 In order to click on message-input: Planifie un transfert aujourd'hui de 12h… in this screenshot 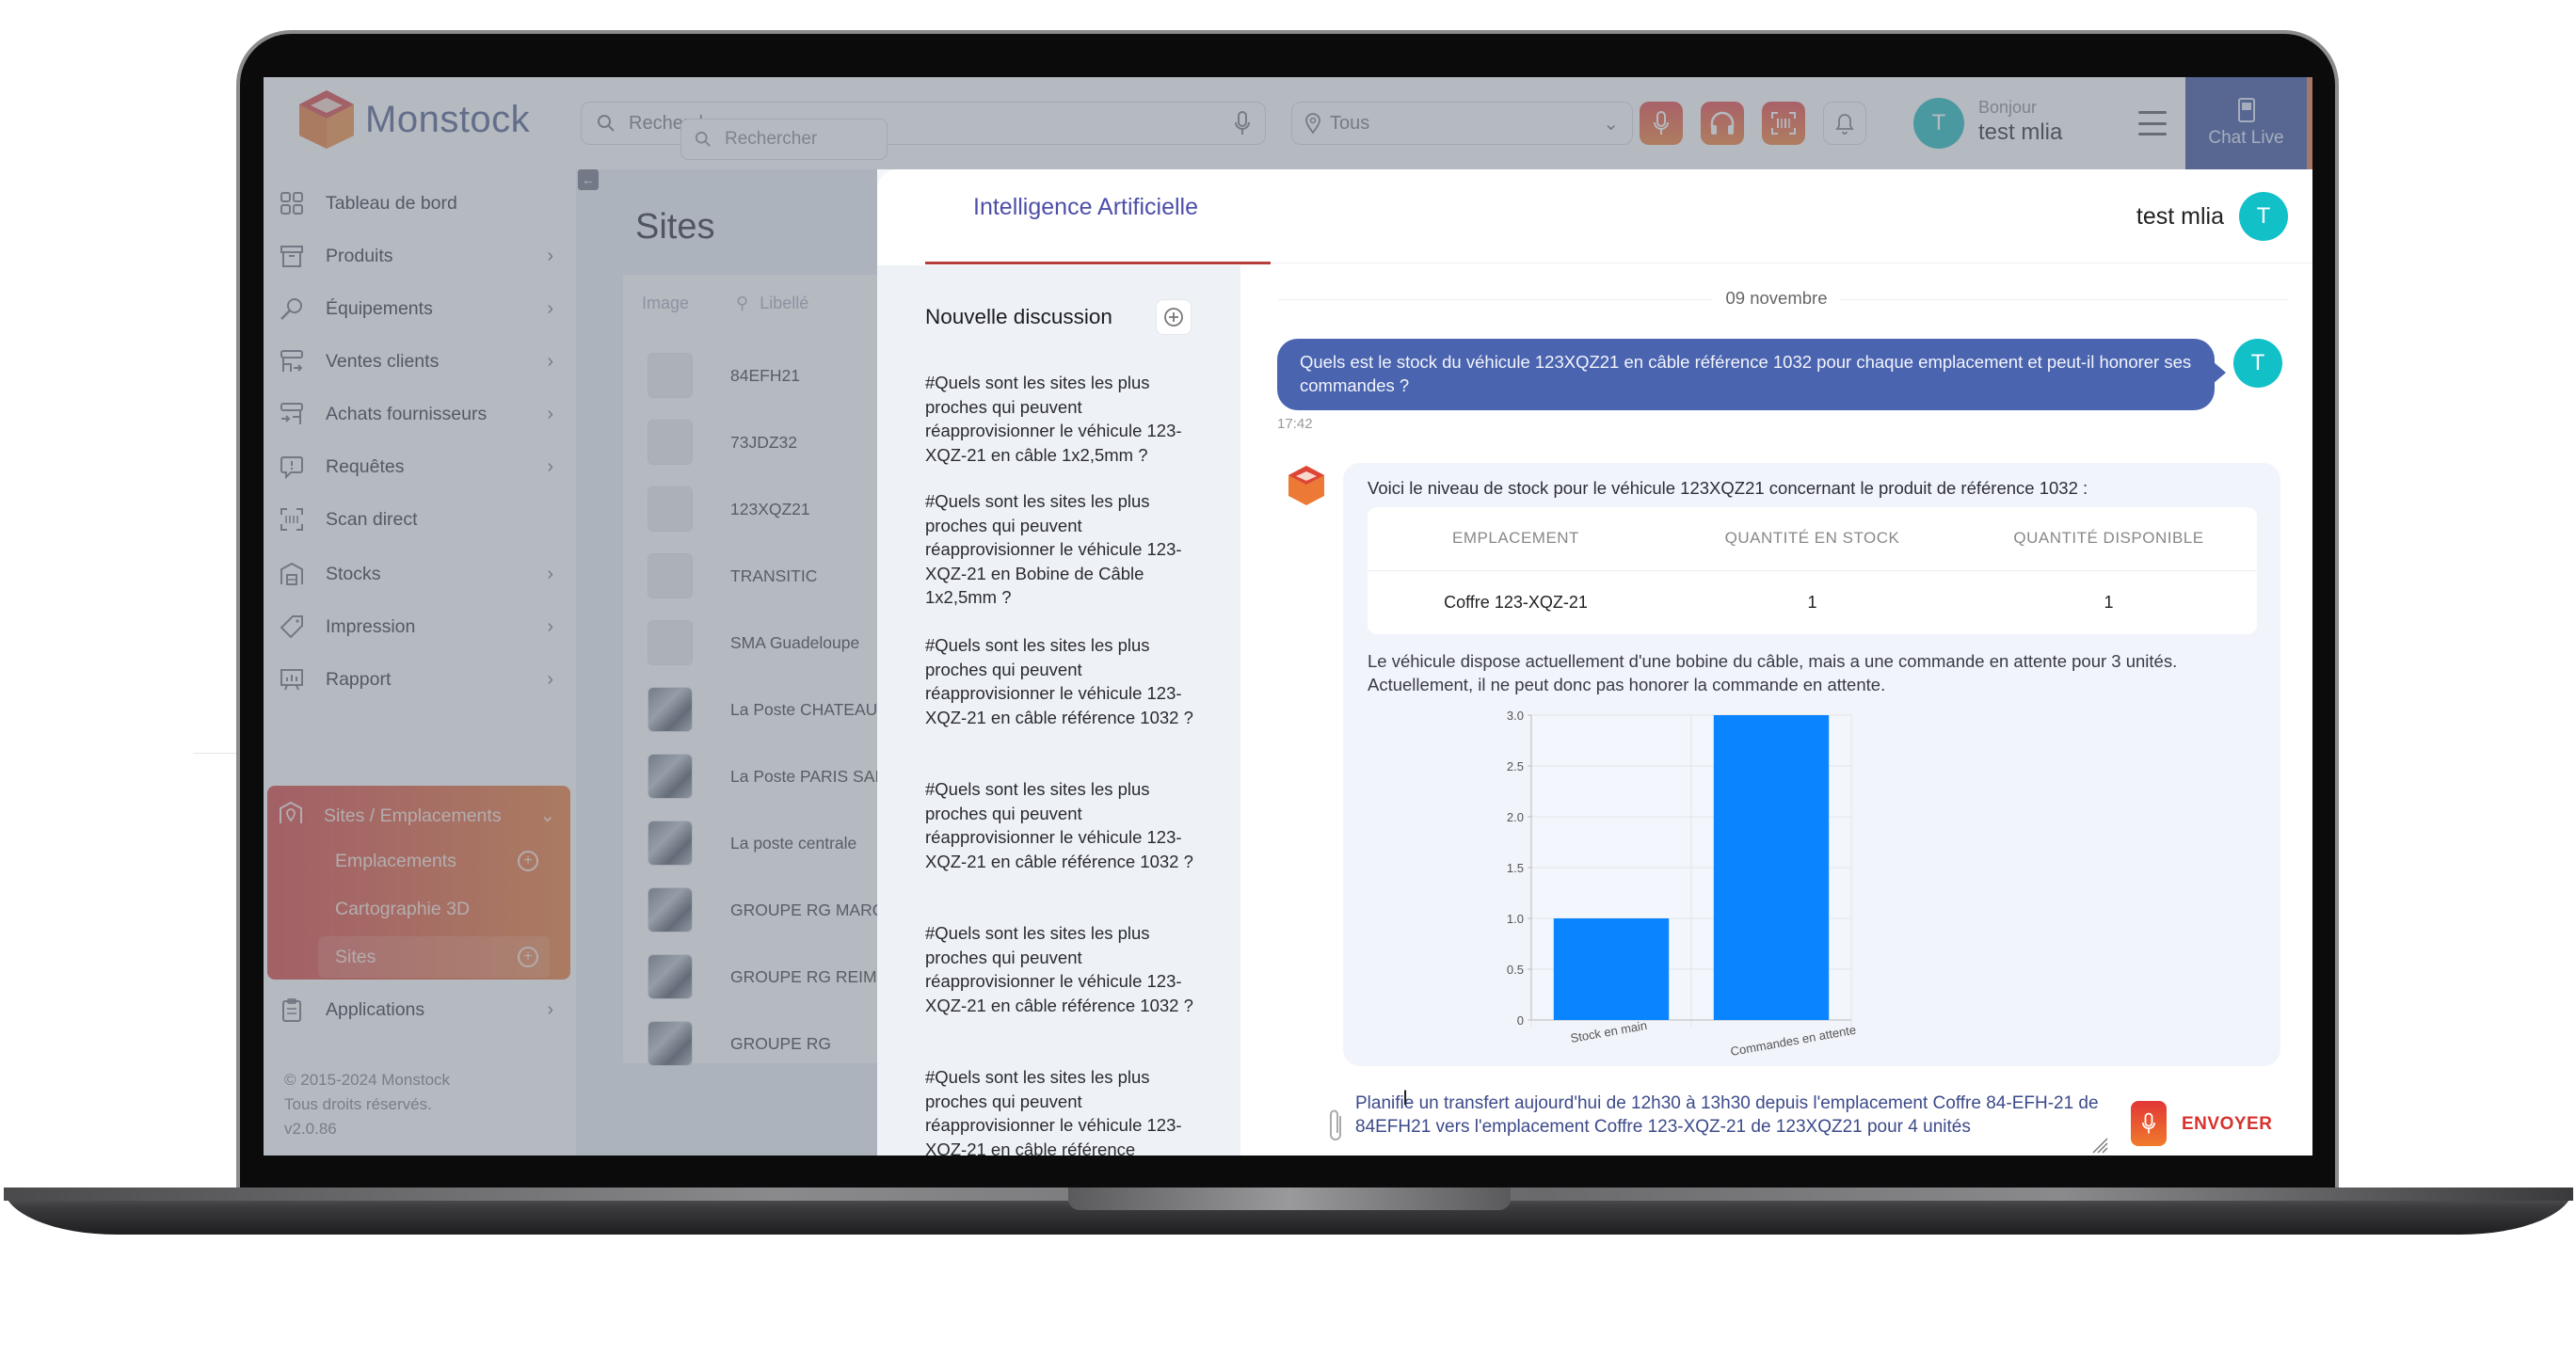, I will do `click(1727, 1115)`.